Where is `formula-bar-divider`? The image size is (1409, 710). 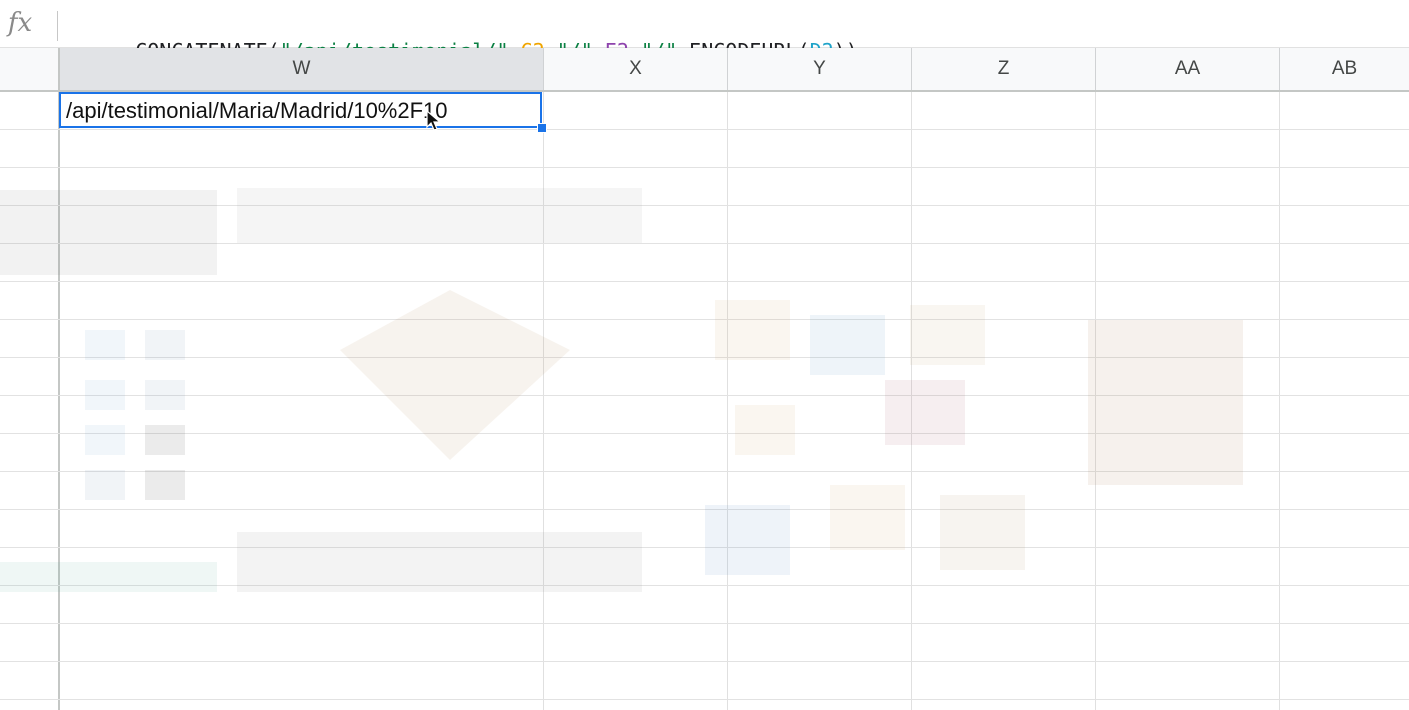
formula-bar-divider is located at coordinates (57, 26).